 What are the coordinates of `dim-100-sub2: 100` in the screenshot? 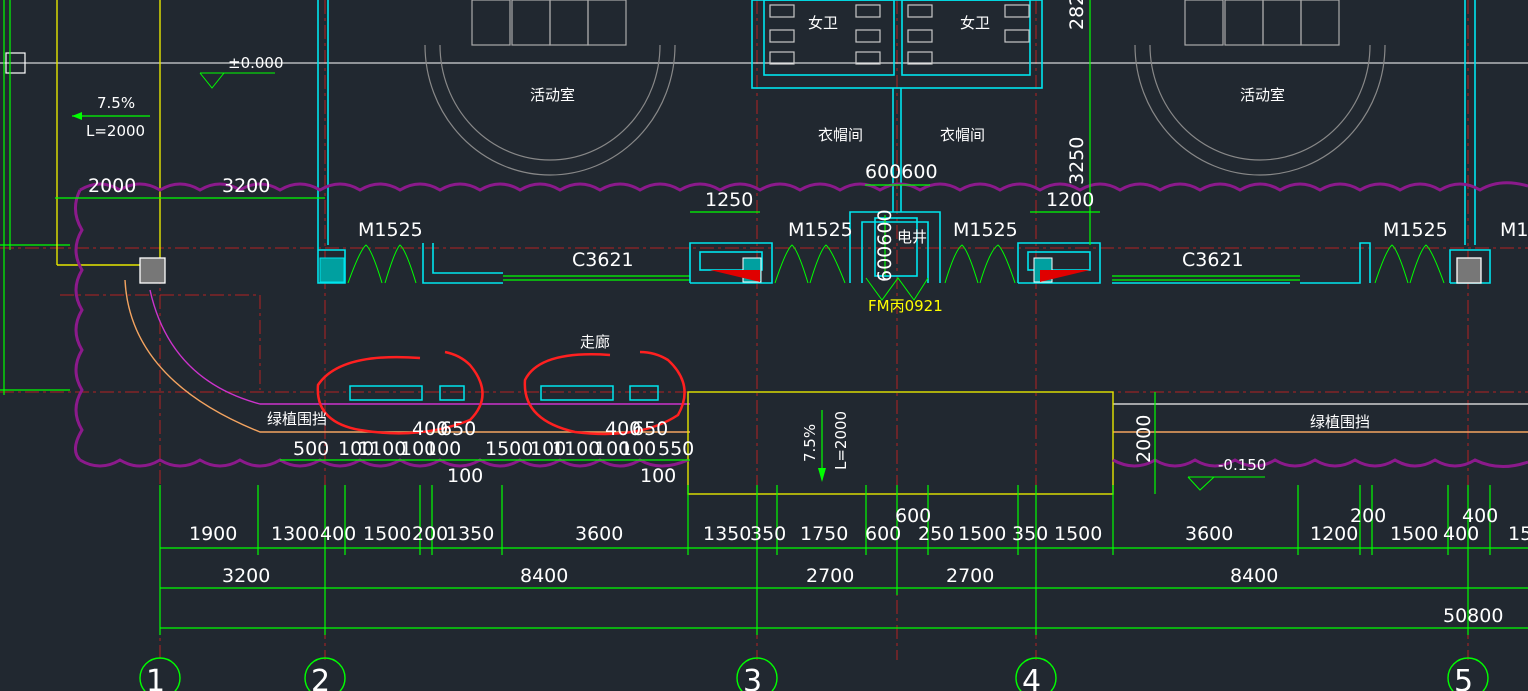 It's located at (658, 476).